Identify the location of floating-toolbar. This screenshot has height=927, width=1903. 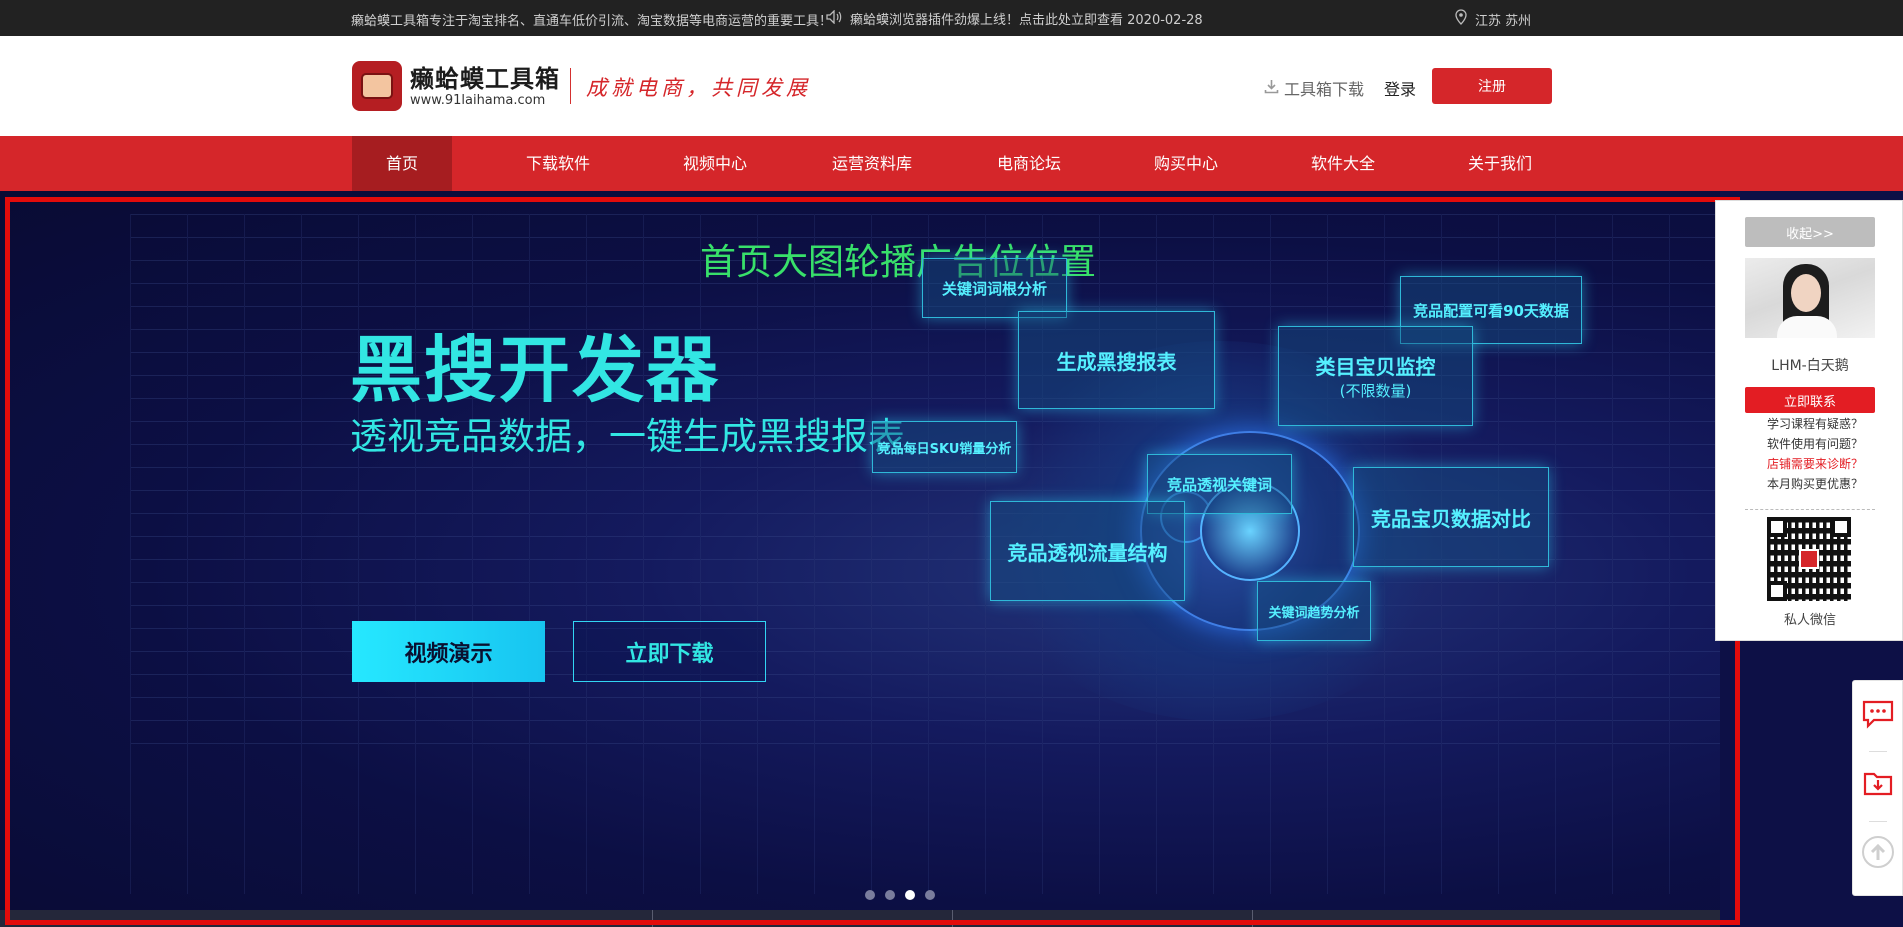
(1877, 788).